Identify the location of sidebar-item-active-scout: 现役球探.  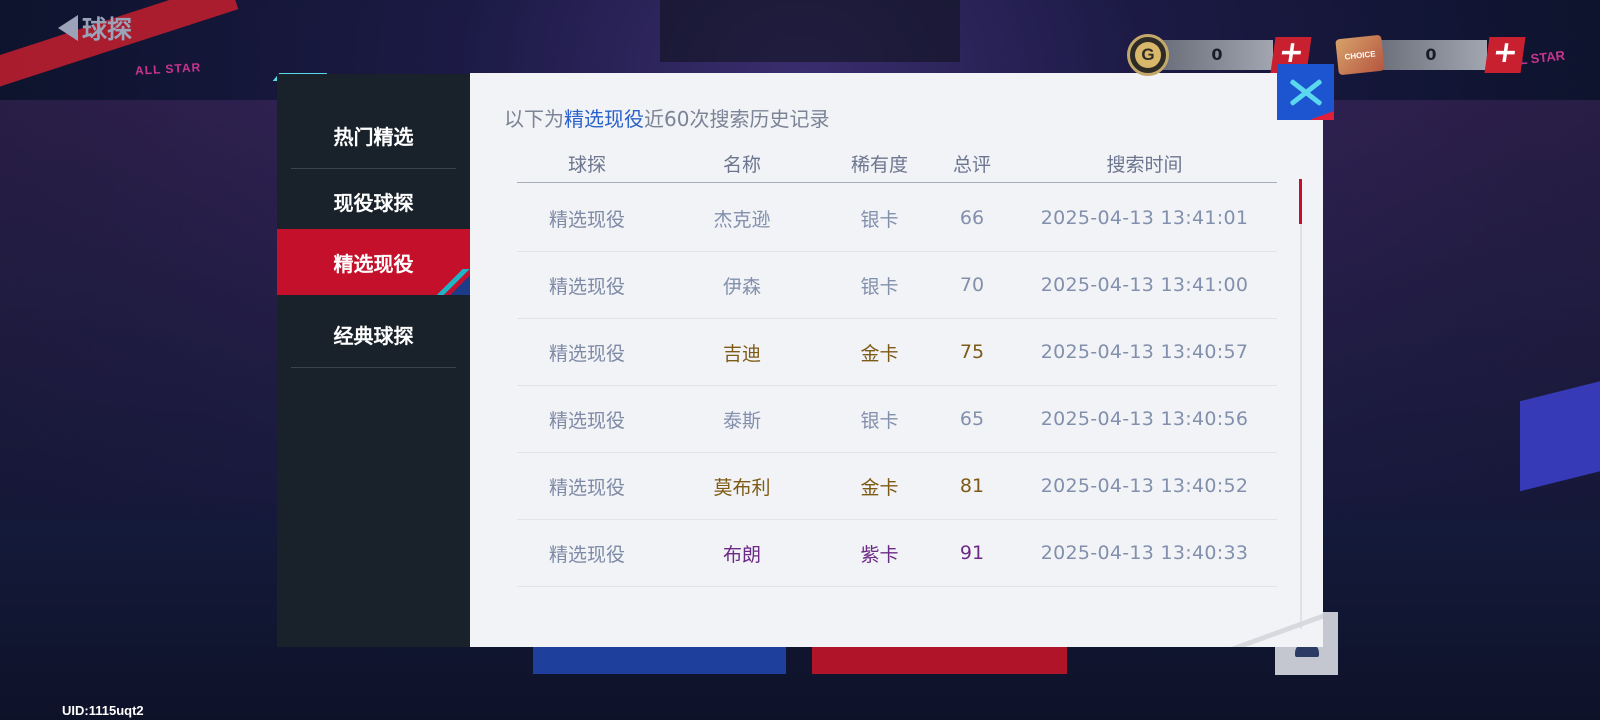
(373, 202).